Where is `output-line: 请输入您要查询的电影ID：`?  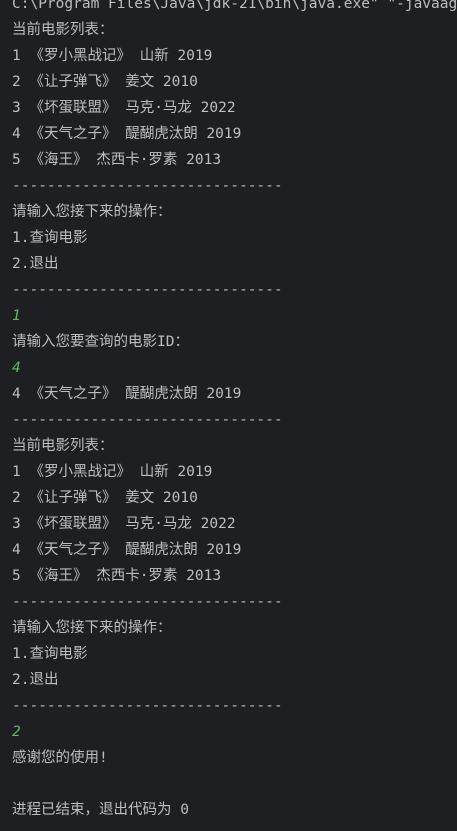
output-line: 请输入您要查询的电影ID： is located at coordinates (100, 342).